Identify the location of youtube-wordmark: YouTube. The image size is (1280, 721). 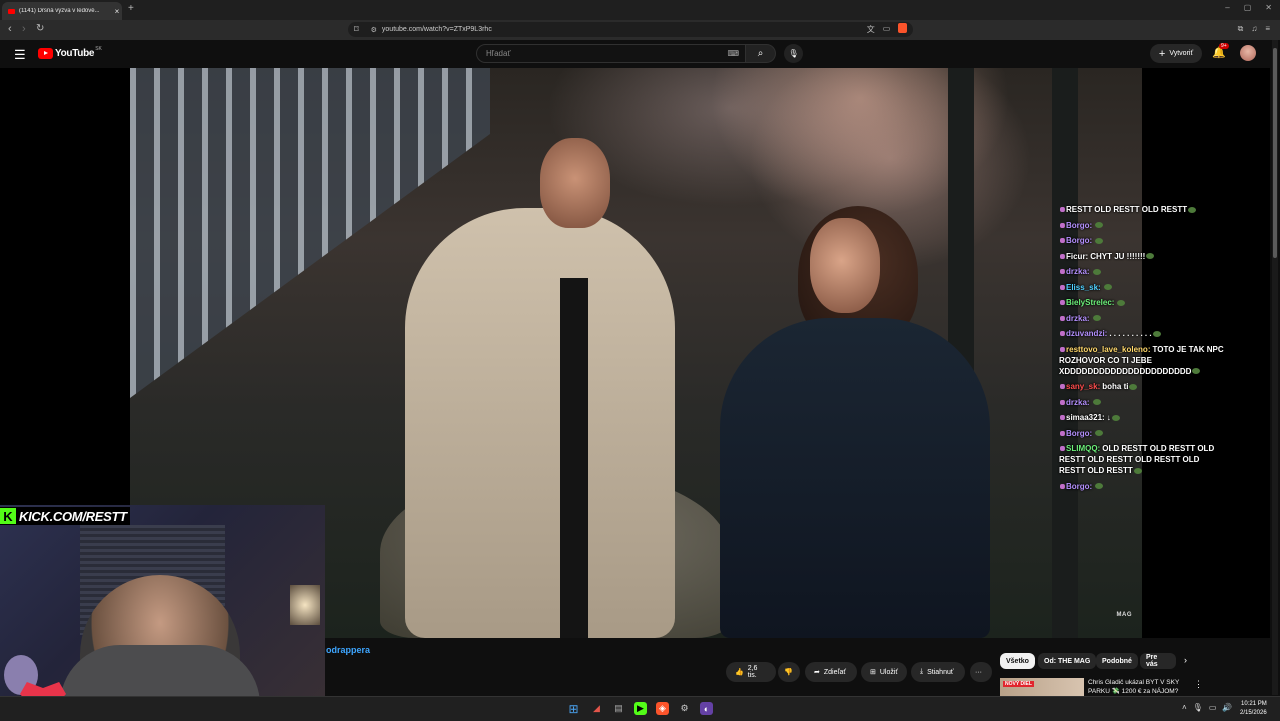
(75, 53).